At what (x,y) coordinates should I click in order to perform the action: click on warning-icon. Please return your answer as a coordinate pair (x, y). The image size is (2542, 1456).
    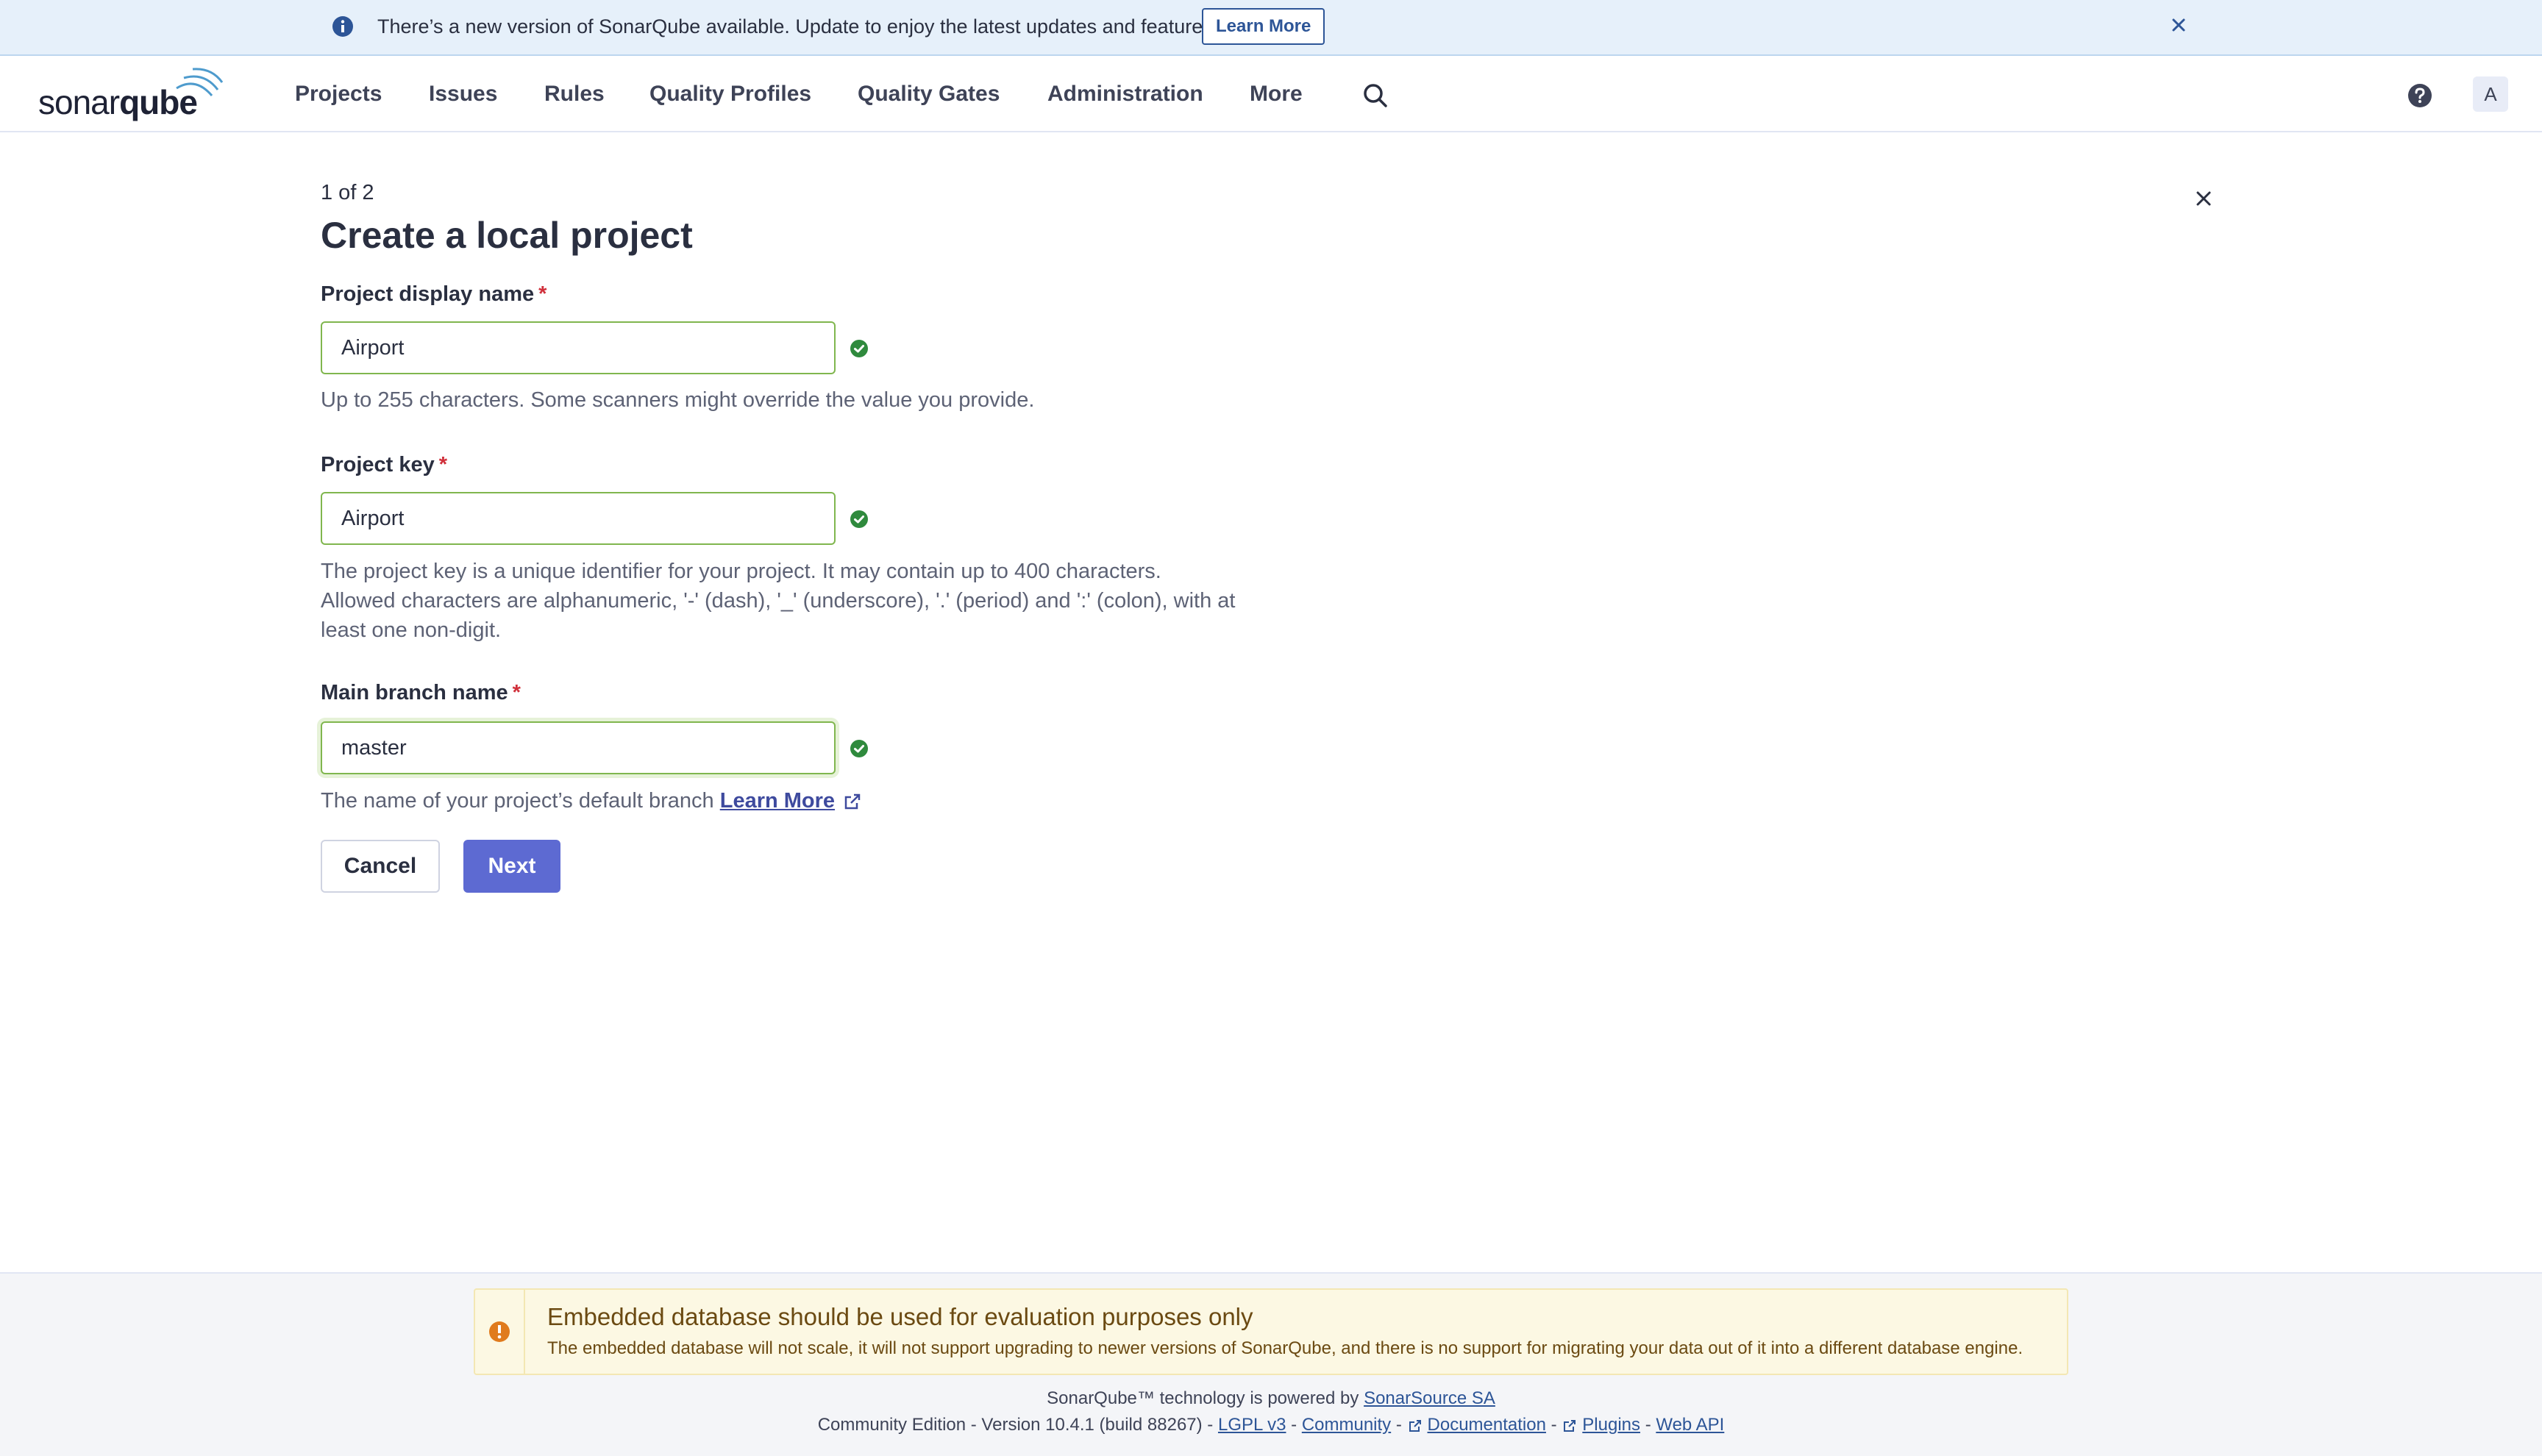
    Looking at the image, I should click on (500, 1331).